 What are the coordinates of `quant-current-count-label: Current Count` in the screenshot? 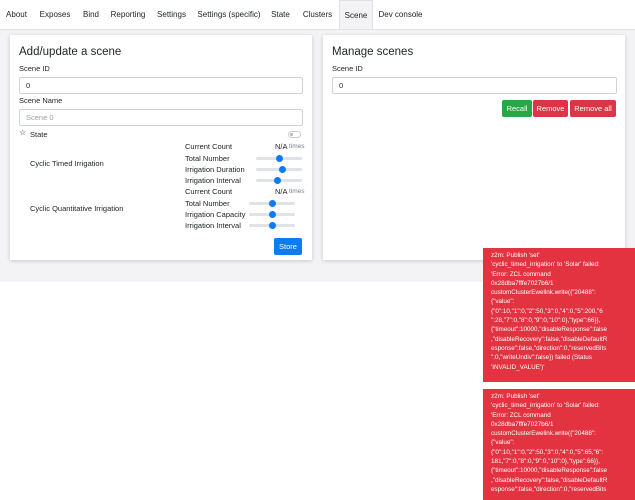 It's located at (209, 191).